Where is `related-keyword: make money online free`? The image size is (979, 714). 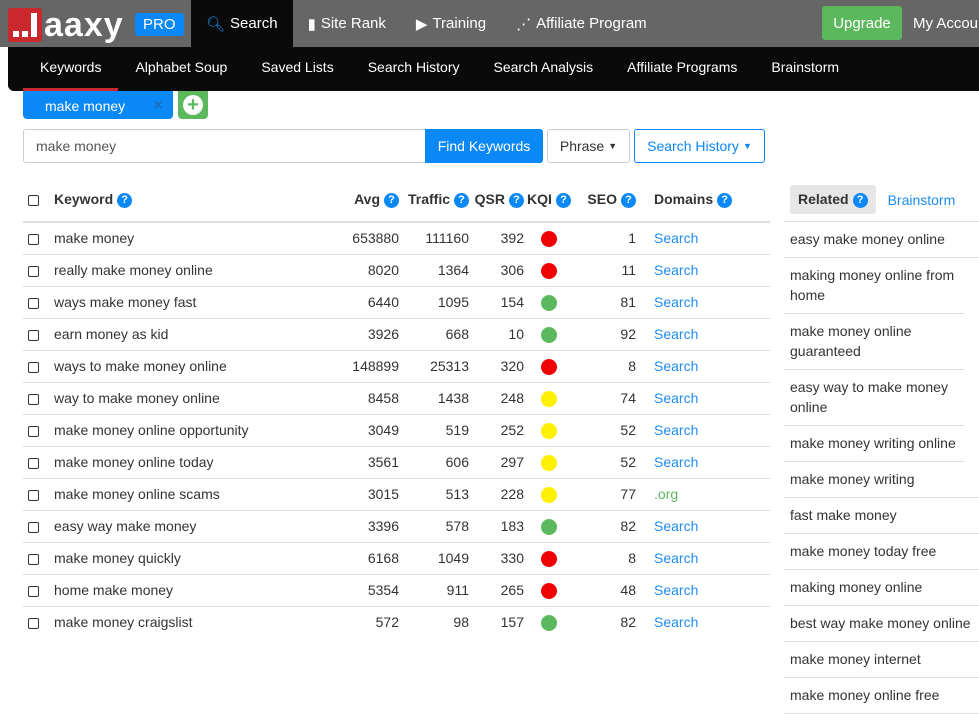 related-keyword: make money online free is located at coordinates (881, 696).